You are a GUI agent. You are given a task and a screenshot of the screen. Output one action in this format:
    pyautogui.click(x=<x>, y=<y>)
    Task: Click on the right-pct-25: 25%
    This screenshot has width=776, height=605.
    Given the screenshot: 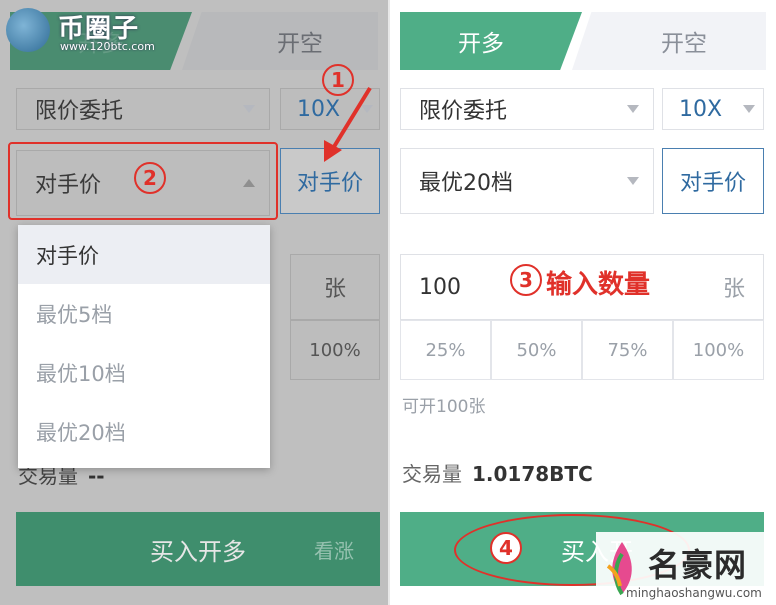 What is the action you would take?
    pyautogui.click(x=445, y=350)
    